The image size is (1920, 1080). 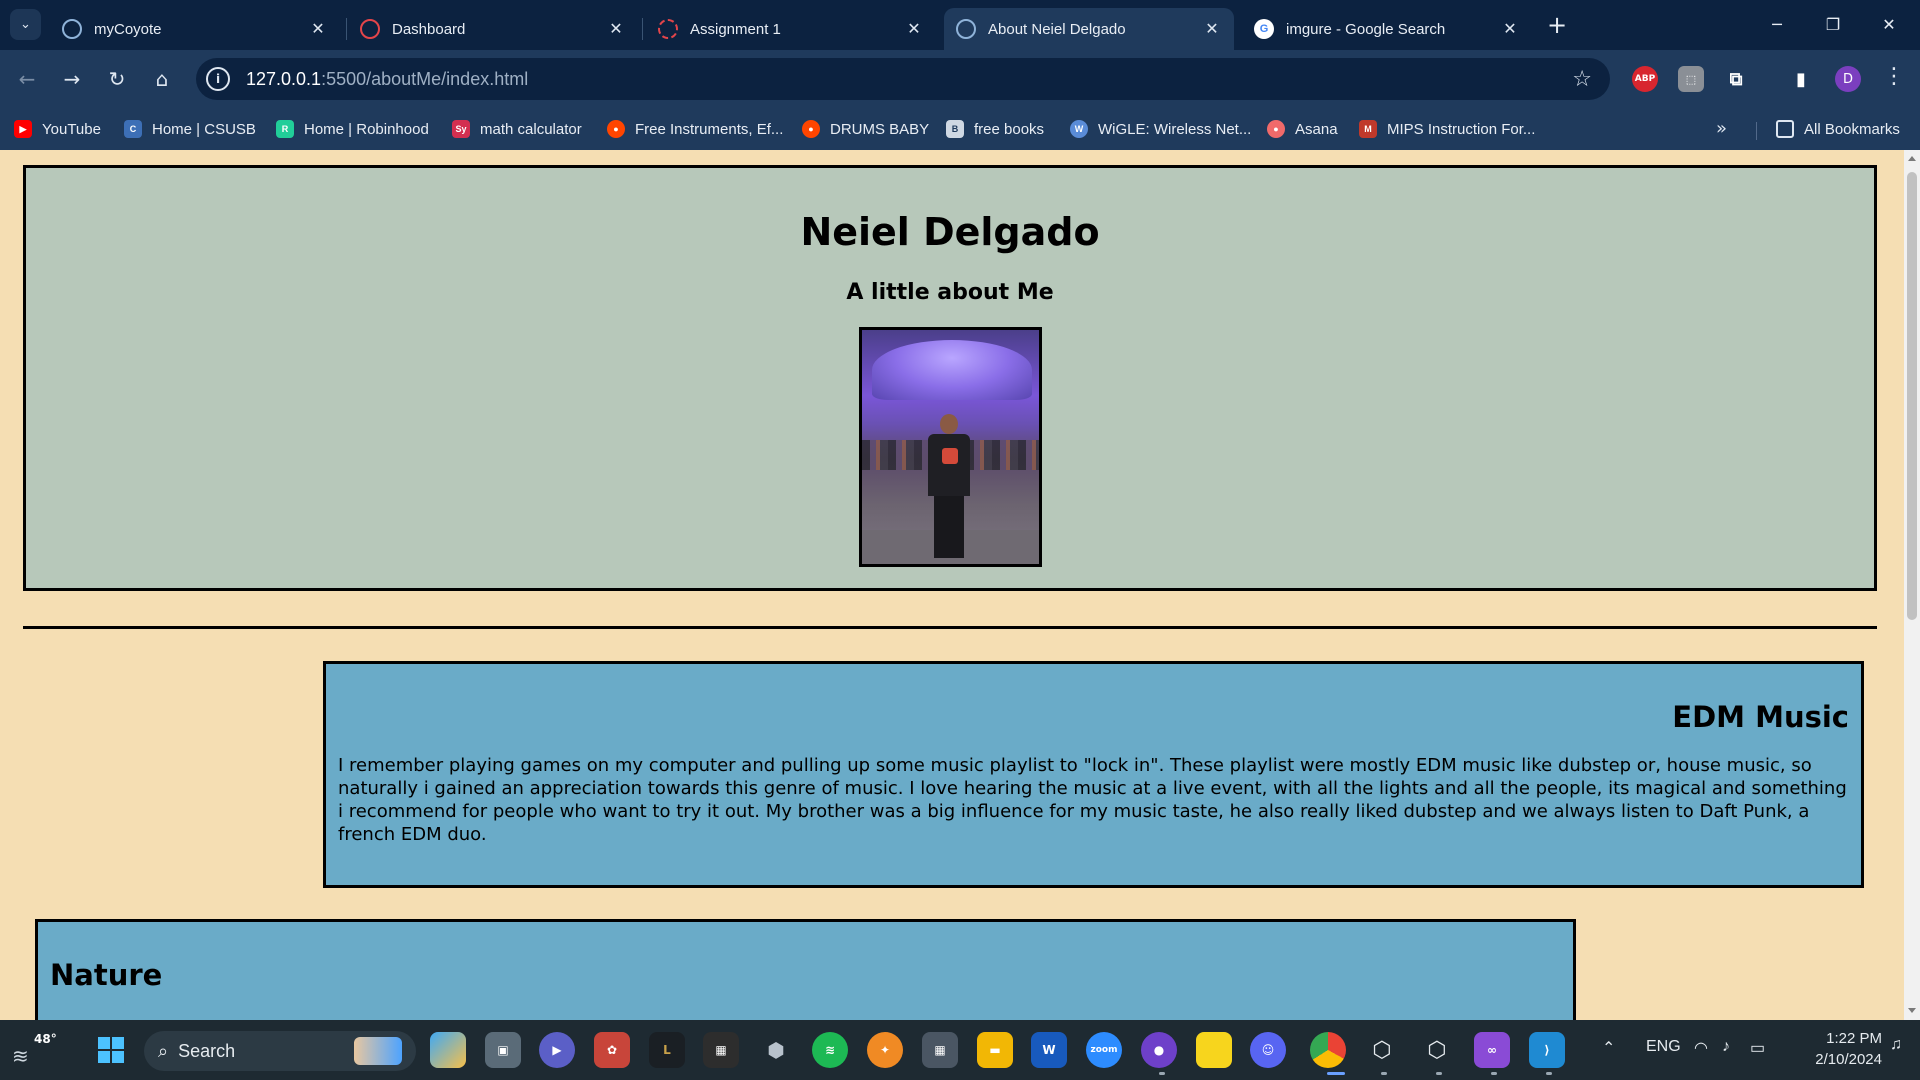 I want to click on all-bookmarks-button: All Bookmarks, so click(x=1838, y=129).